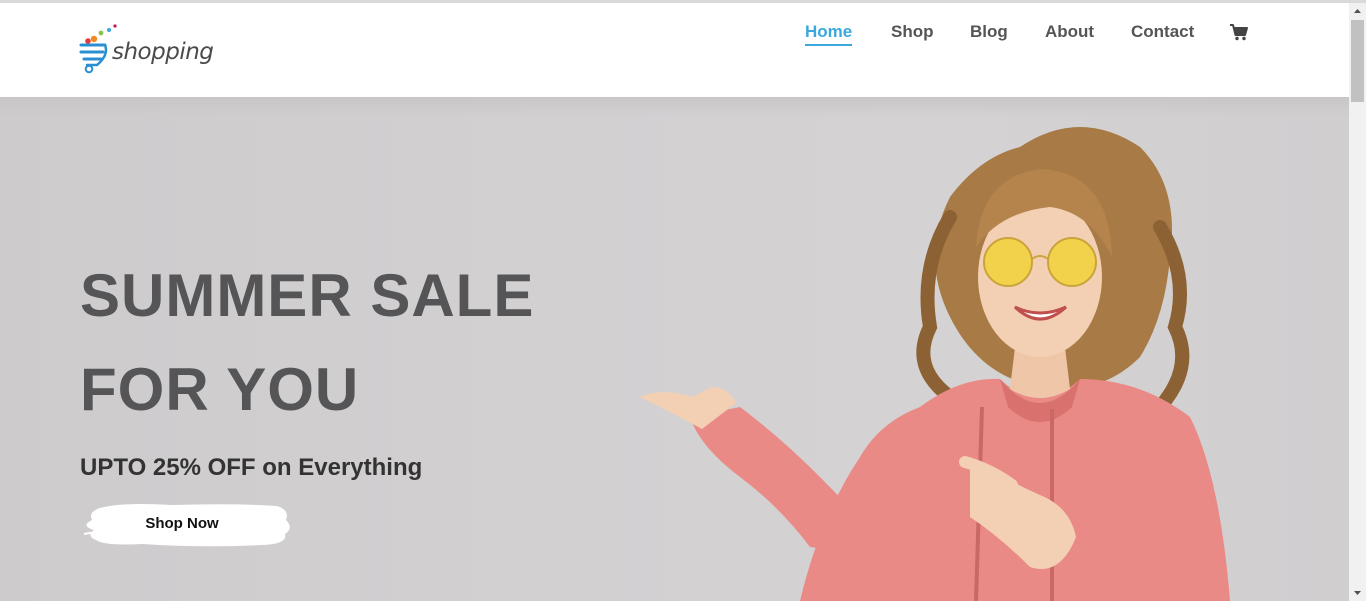 This screenshot has width=1366, height=601. I want to click on nav-item-blog: Blog, so click(989, 32).